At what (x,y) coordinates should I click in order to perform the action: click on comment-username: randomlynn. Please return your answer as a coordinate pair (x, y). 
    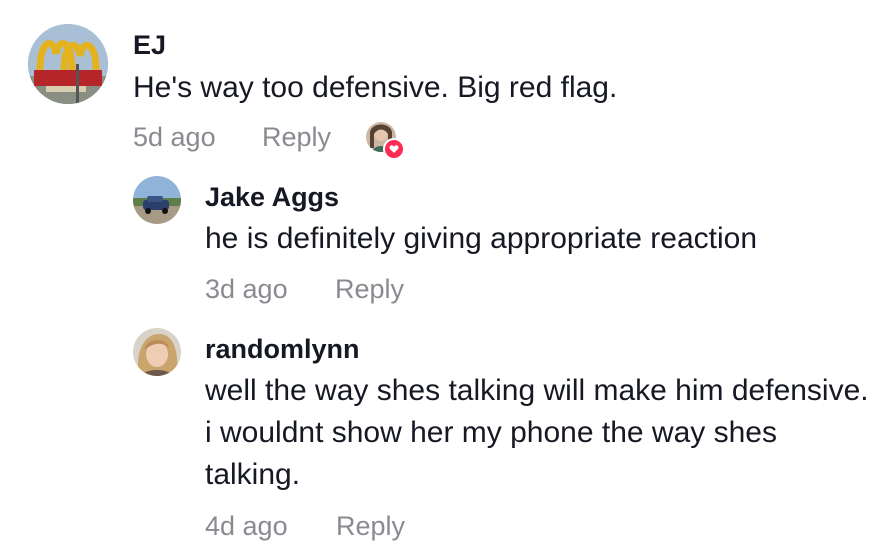
    Looking at the image, I should click on (282, 349).